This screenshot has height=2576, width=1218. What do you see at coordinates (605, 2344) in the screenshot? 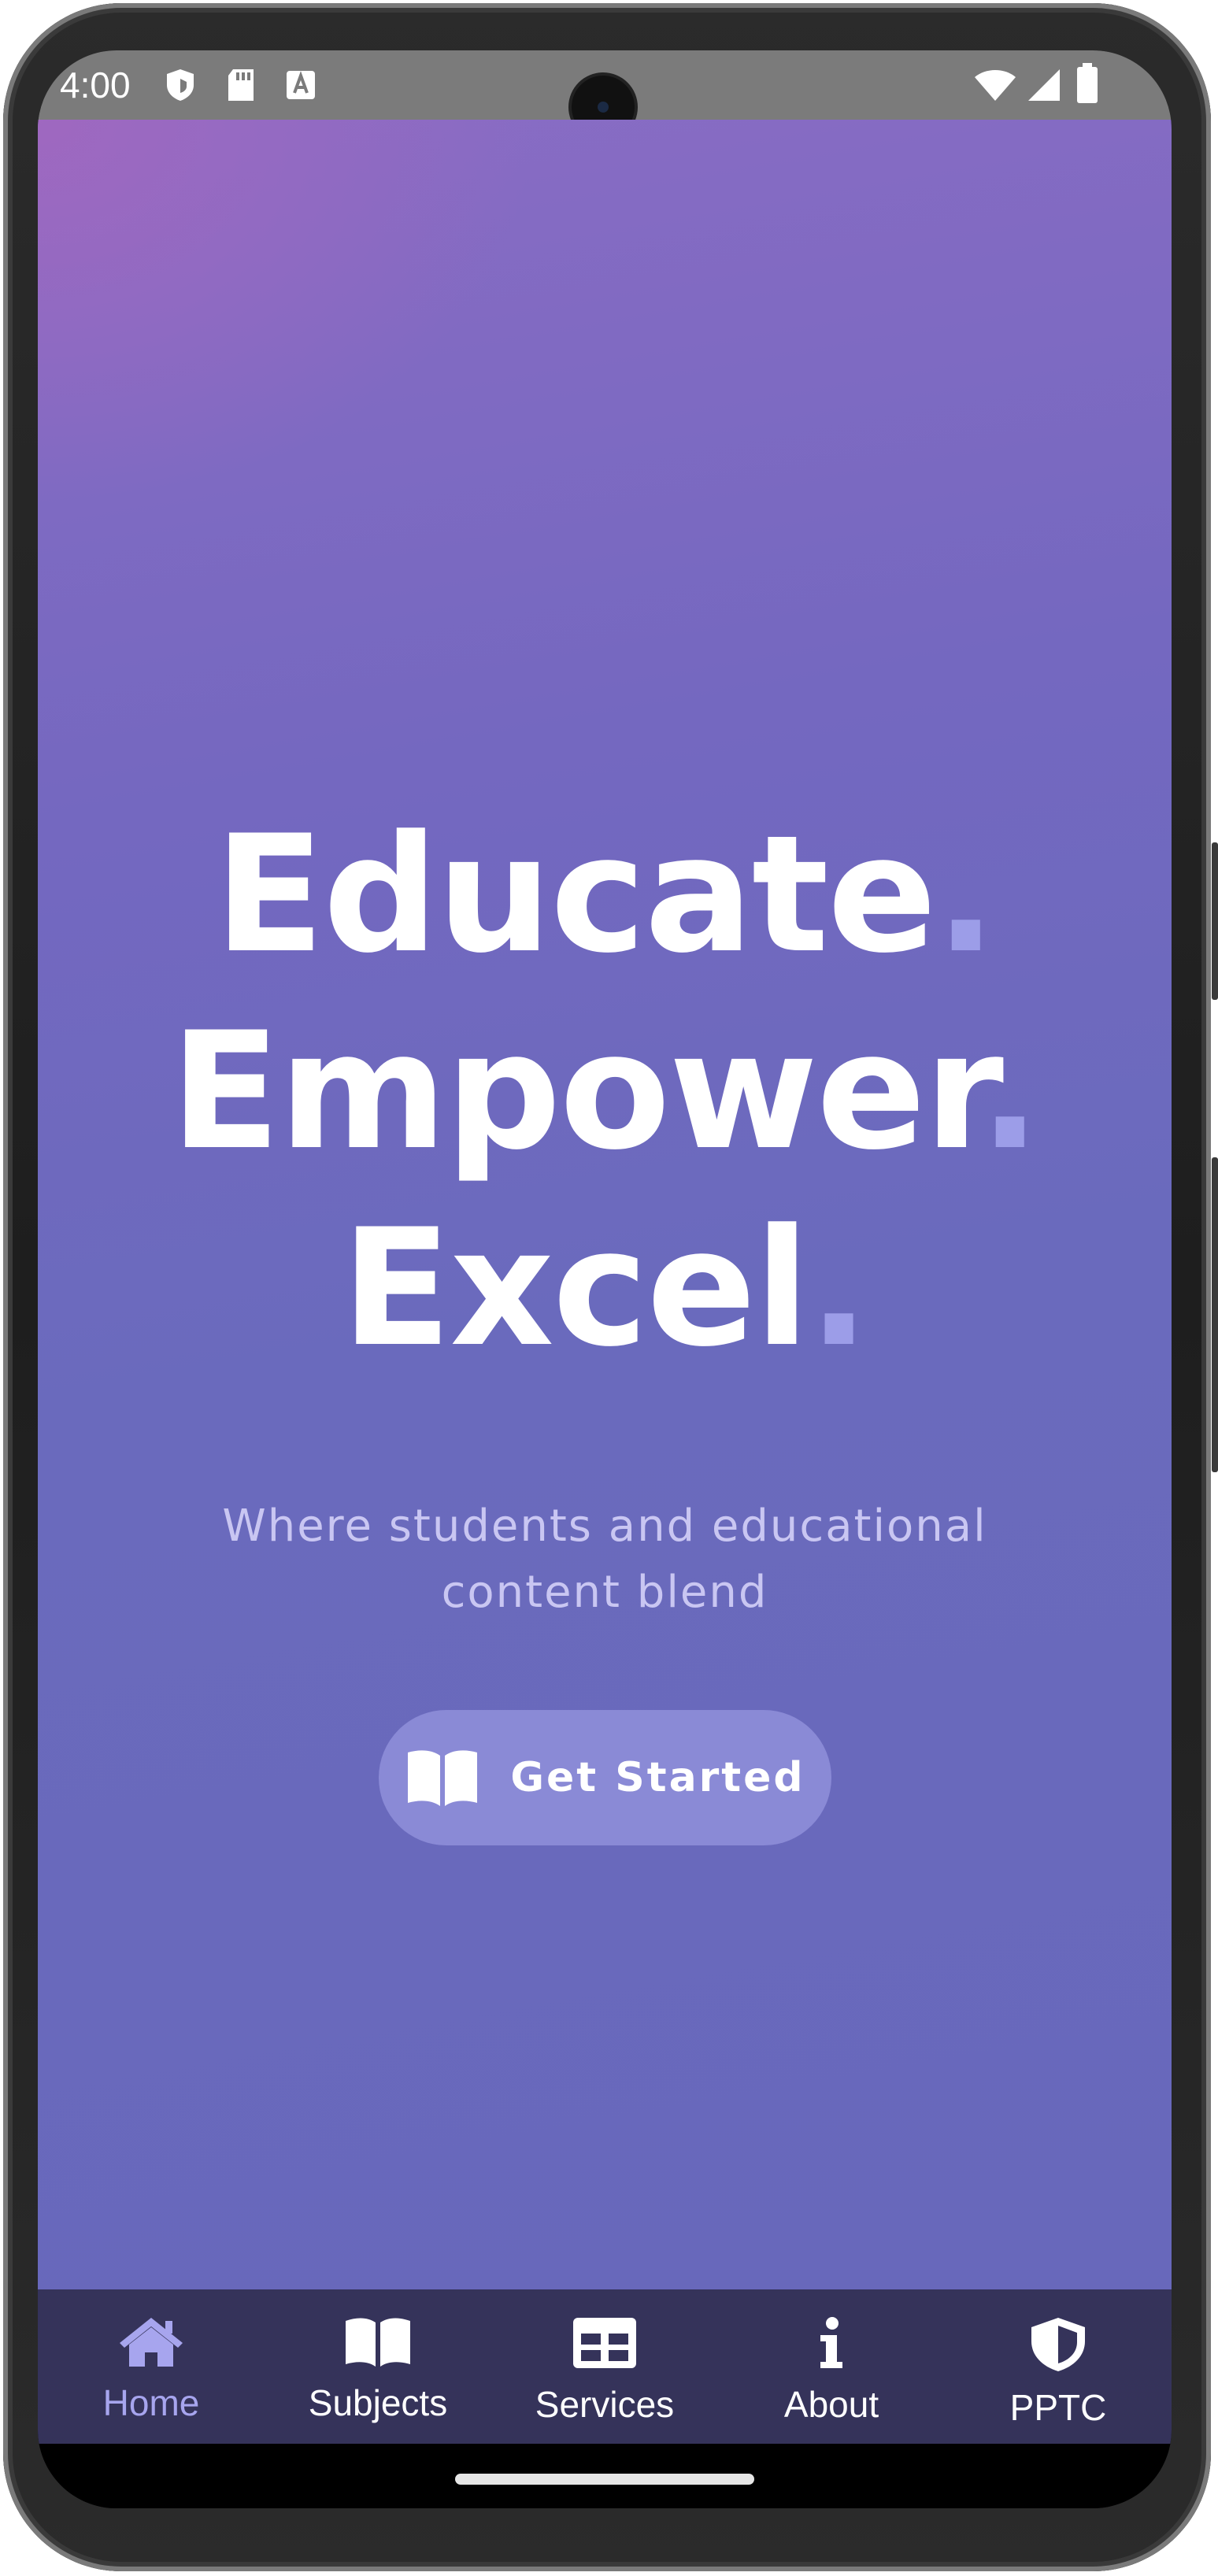
I see `table-icon` at bounding box center [605, 2344].